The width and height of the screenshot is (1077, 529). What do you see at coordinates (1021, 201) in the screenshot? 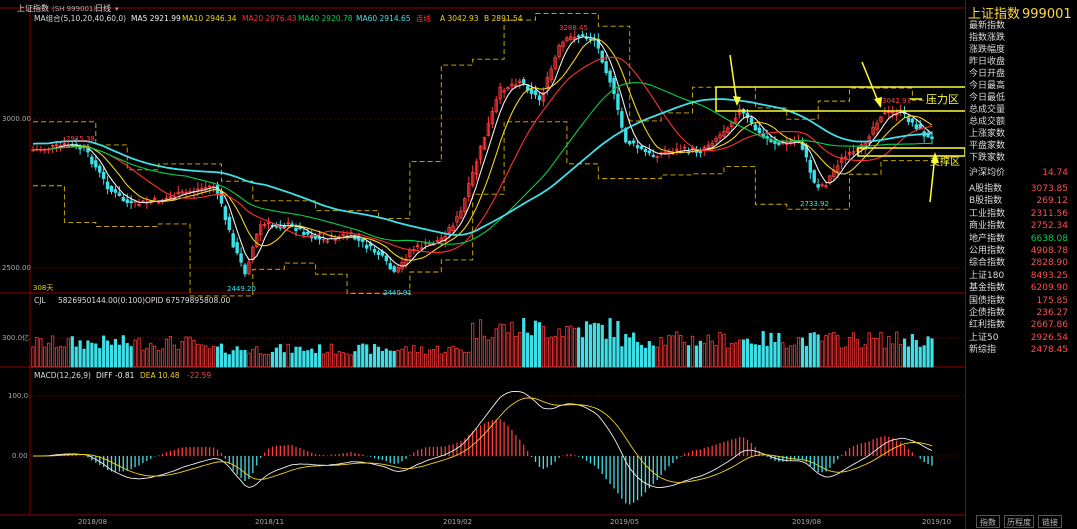
I see `sub-index-row: B股指数 269.12` at bounding box center [1021, 201].